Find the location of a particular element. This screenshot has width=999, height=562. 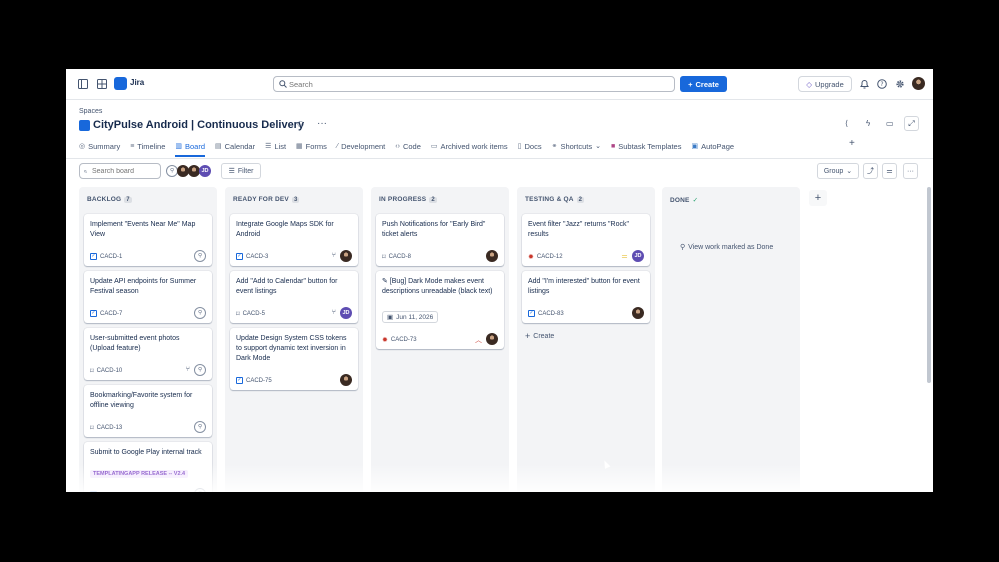

apps-grid-icon is located at coordinates (102, 84).